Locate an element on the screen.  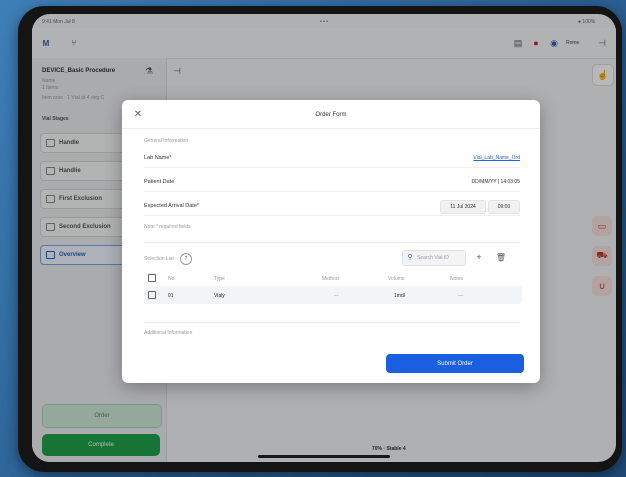
vial-search-box: ⚲ Search Vial ID is located at coordinates (434, 258).